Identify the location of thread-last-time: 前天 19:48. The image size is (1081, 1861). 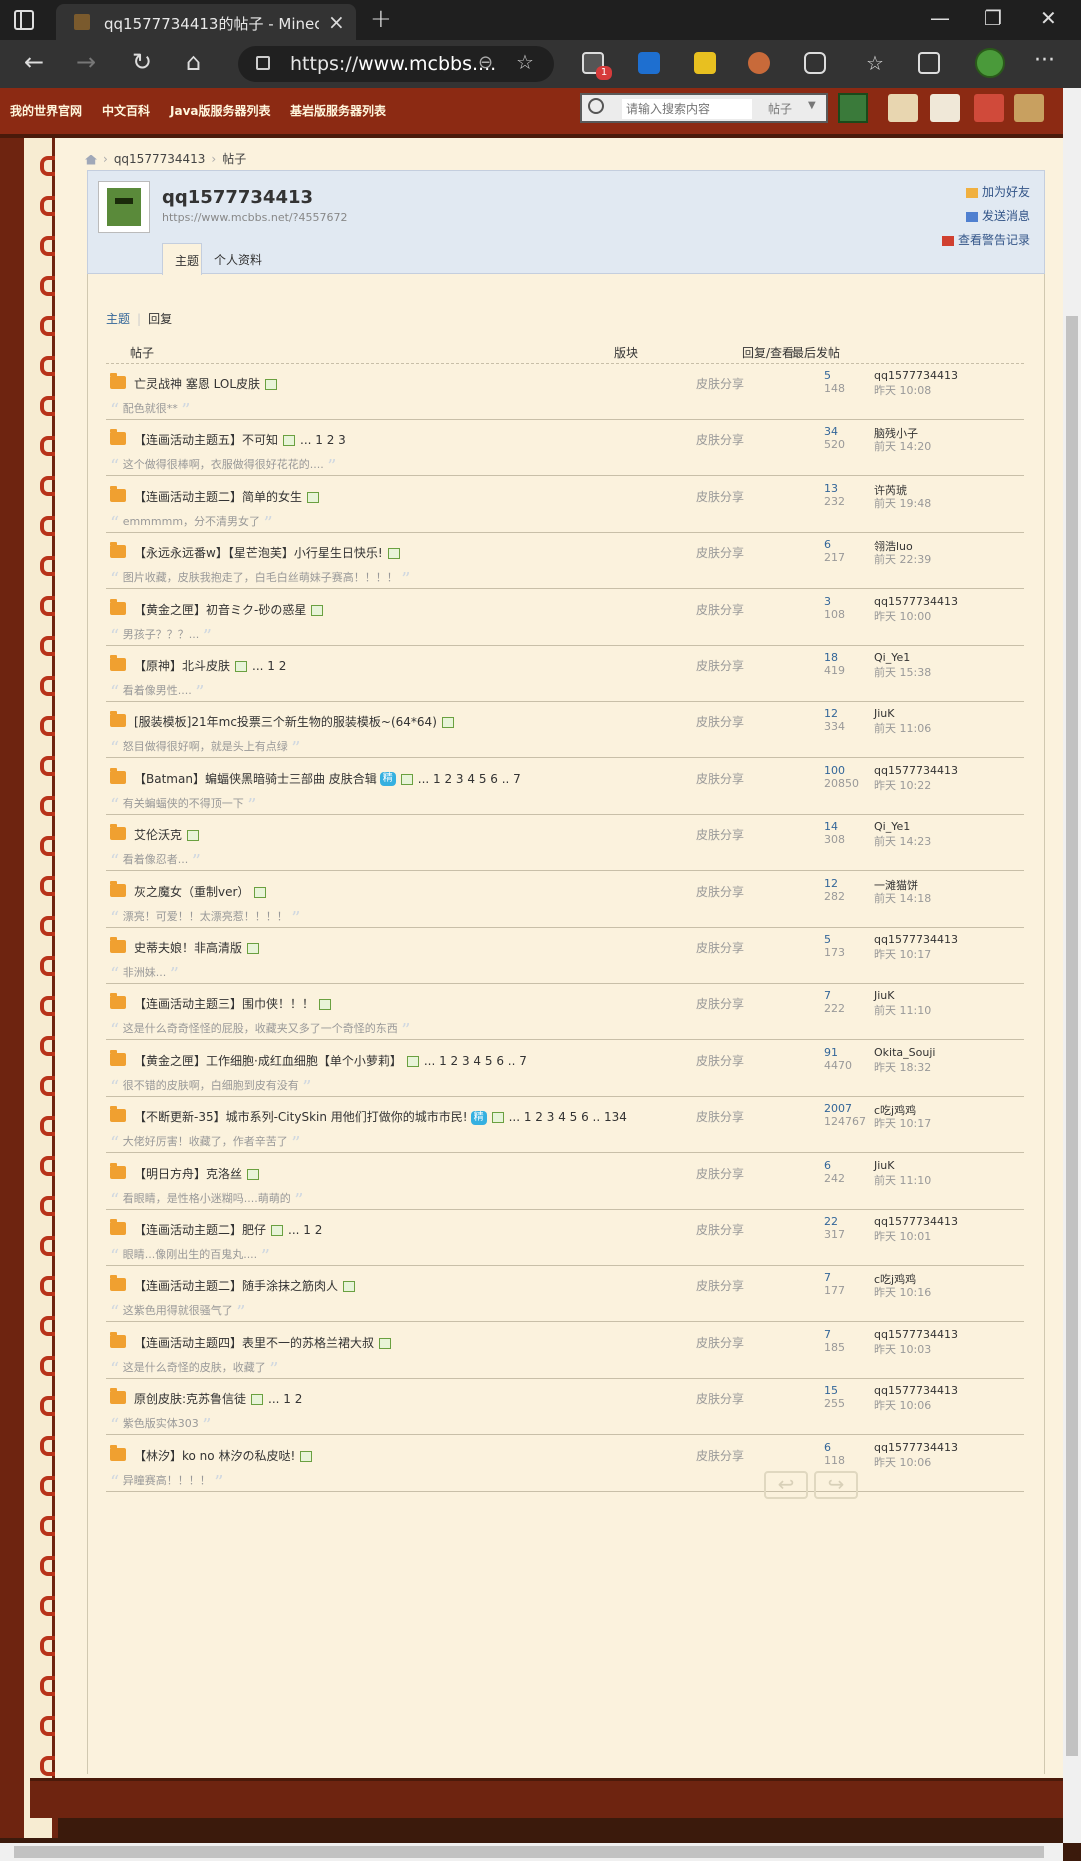
(902, 503).